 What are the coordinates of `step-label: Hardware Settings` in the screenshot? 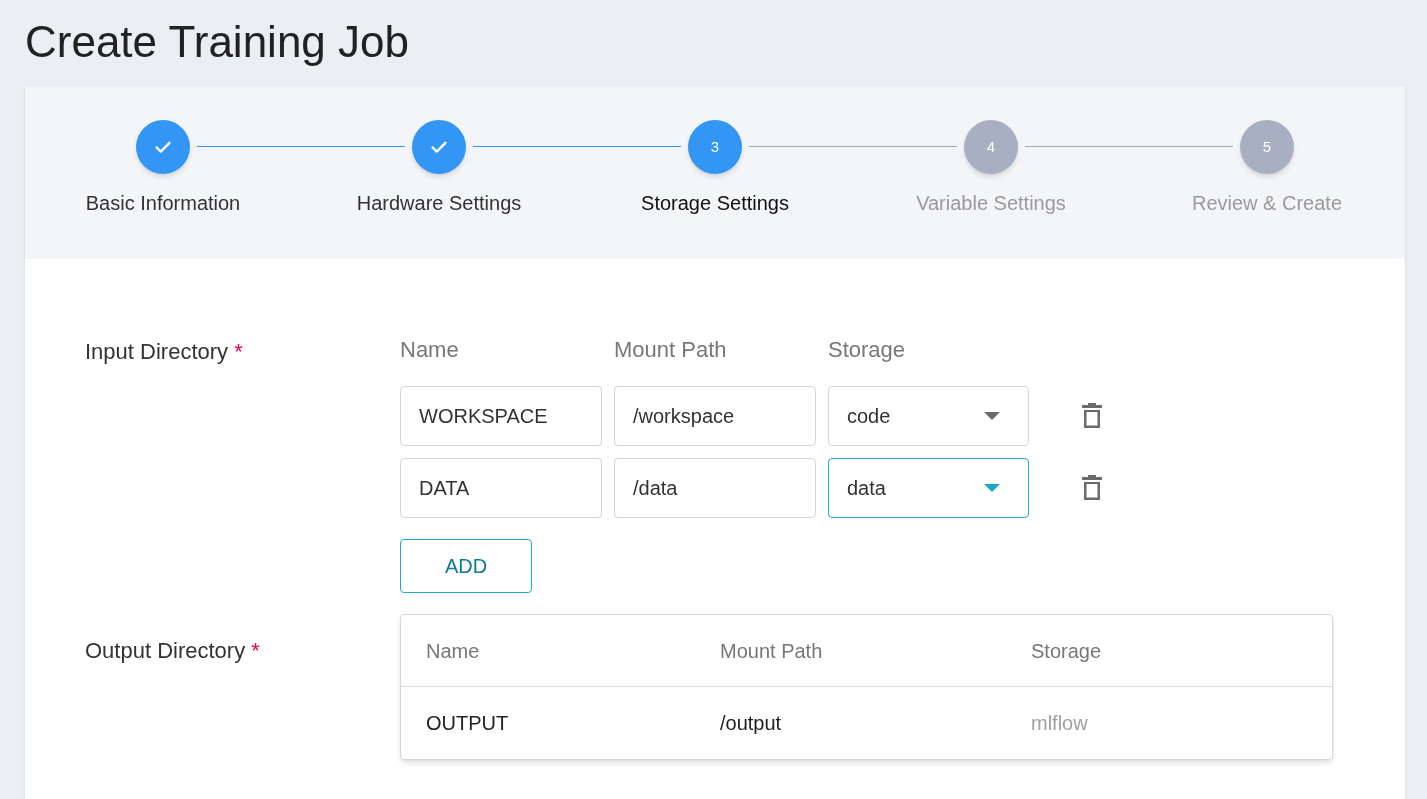 It's located at (439, 203).